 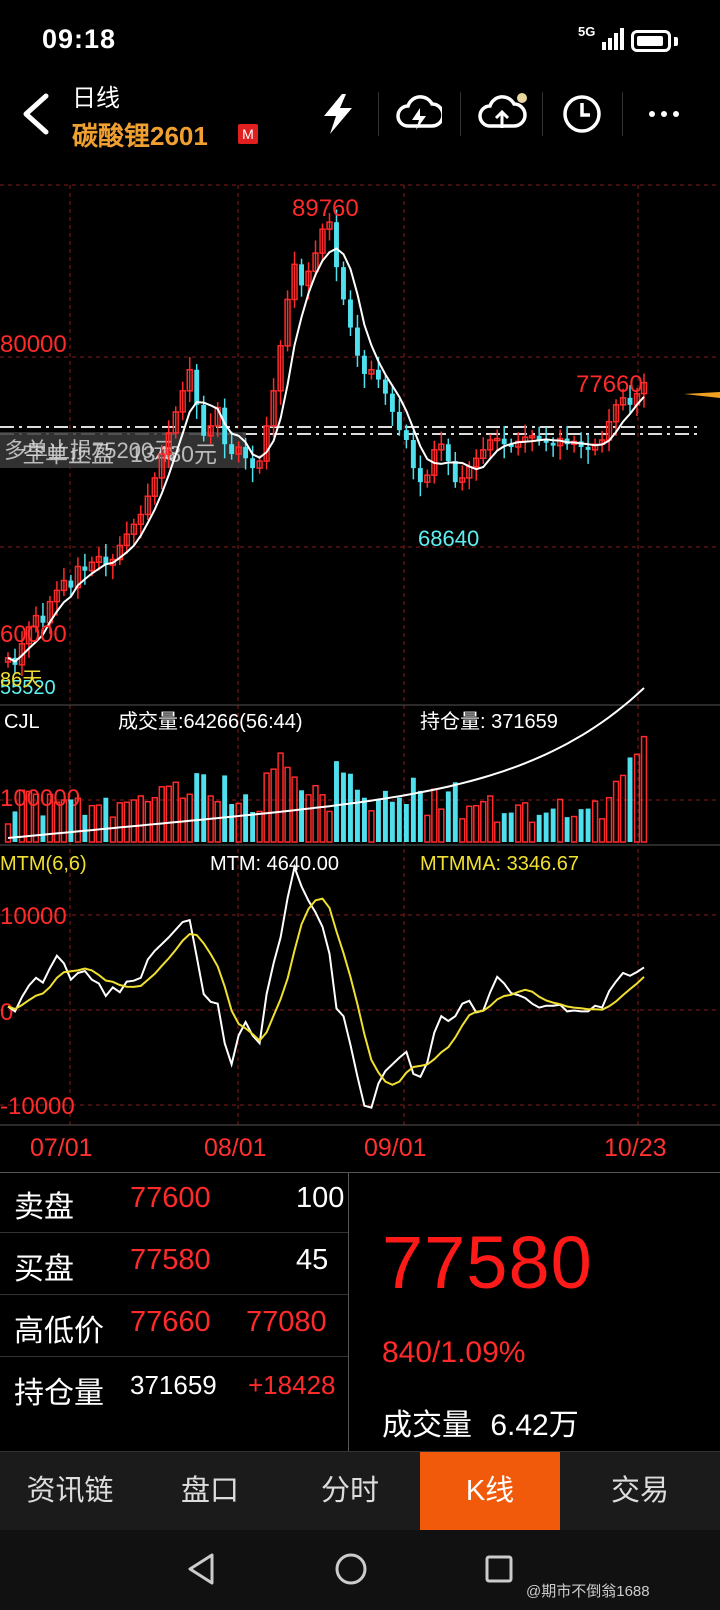 I want to click on high-price: 77660, so click(x=170, y=1322).